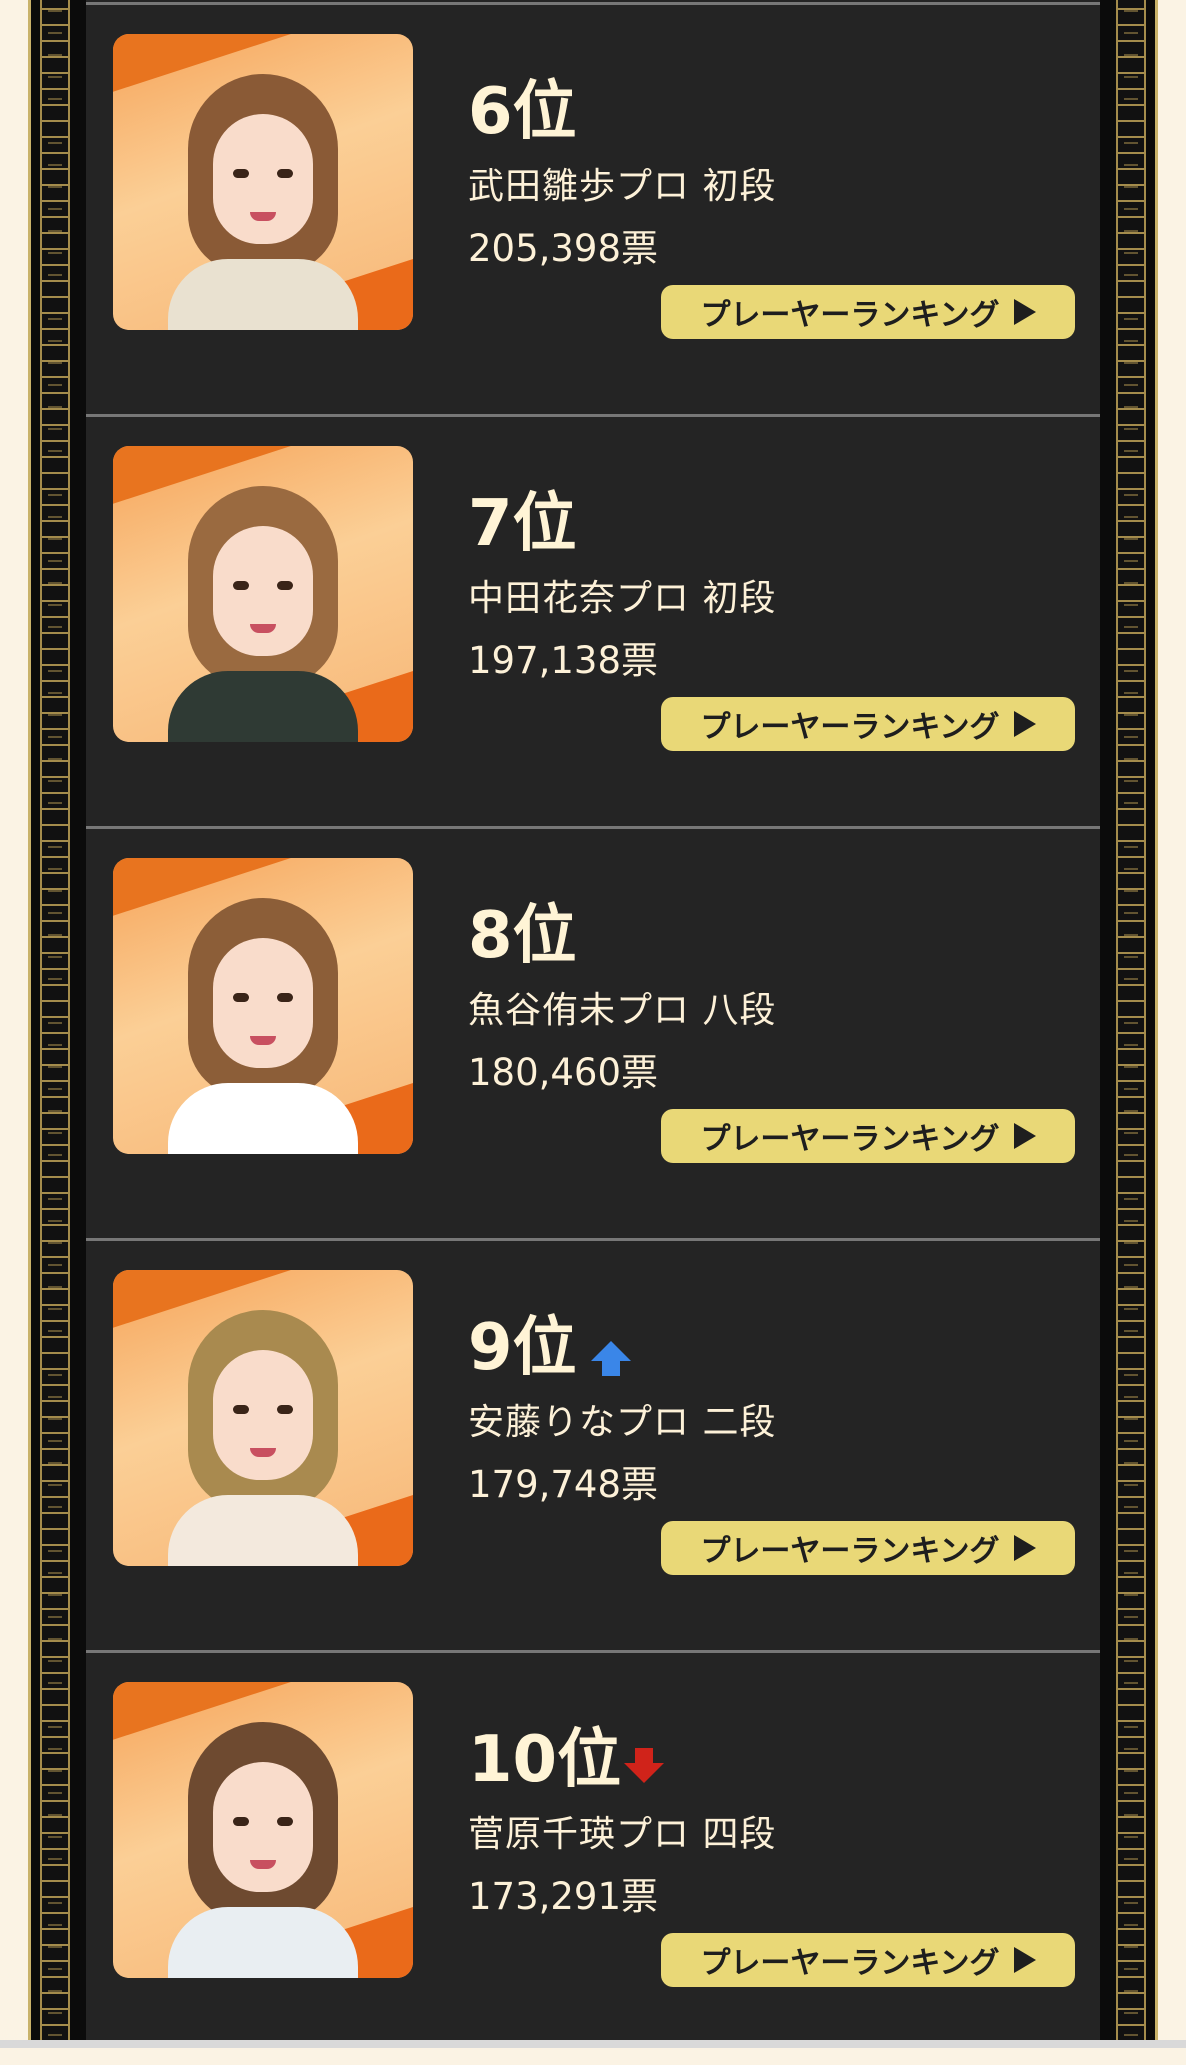  What do you see at coordinates (644, 1765) in the screenshot?
I see `rank-down-arrow-icon` at bounding box center [644, 1765].